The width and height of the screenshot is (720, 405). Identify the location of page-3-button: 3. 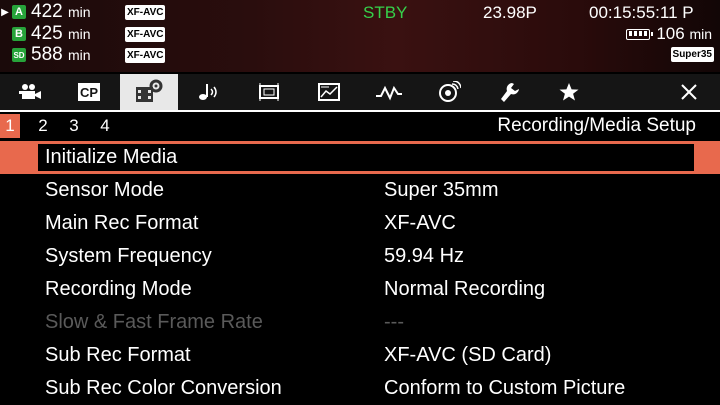
(74, 126).